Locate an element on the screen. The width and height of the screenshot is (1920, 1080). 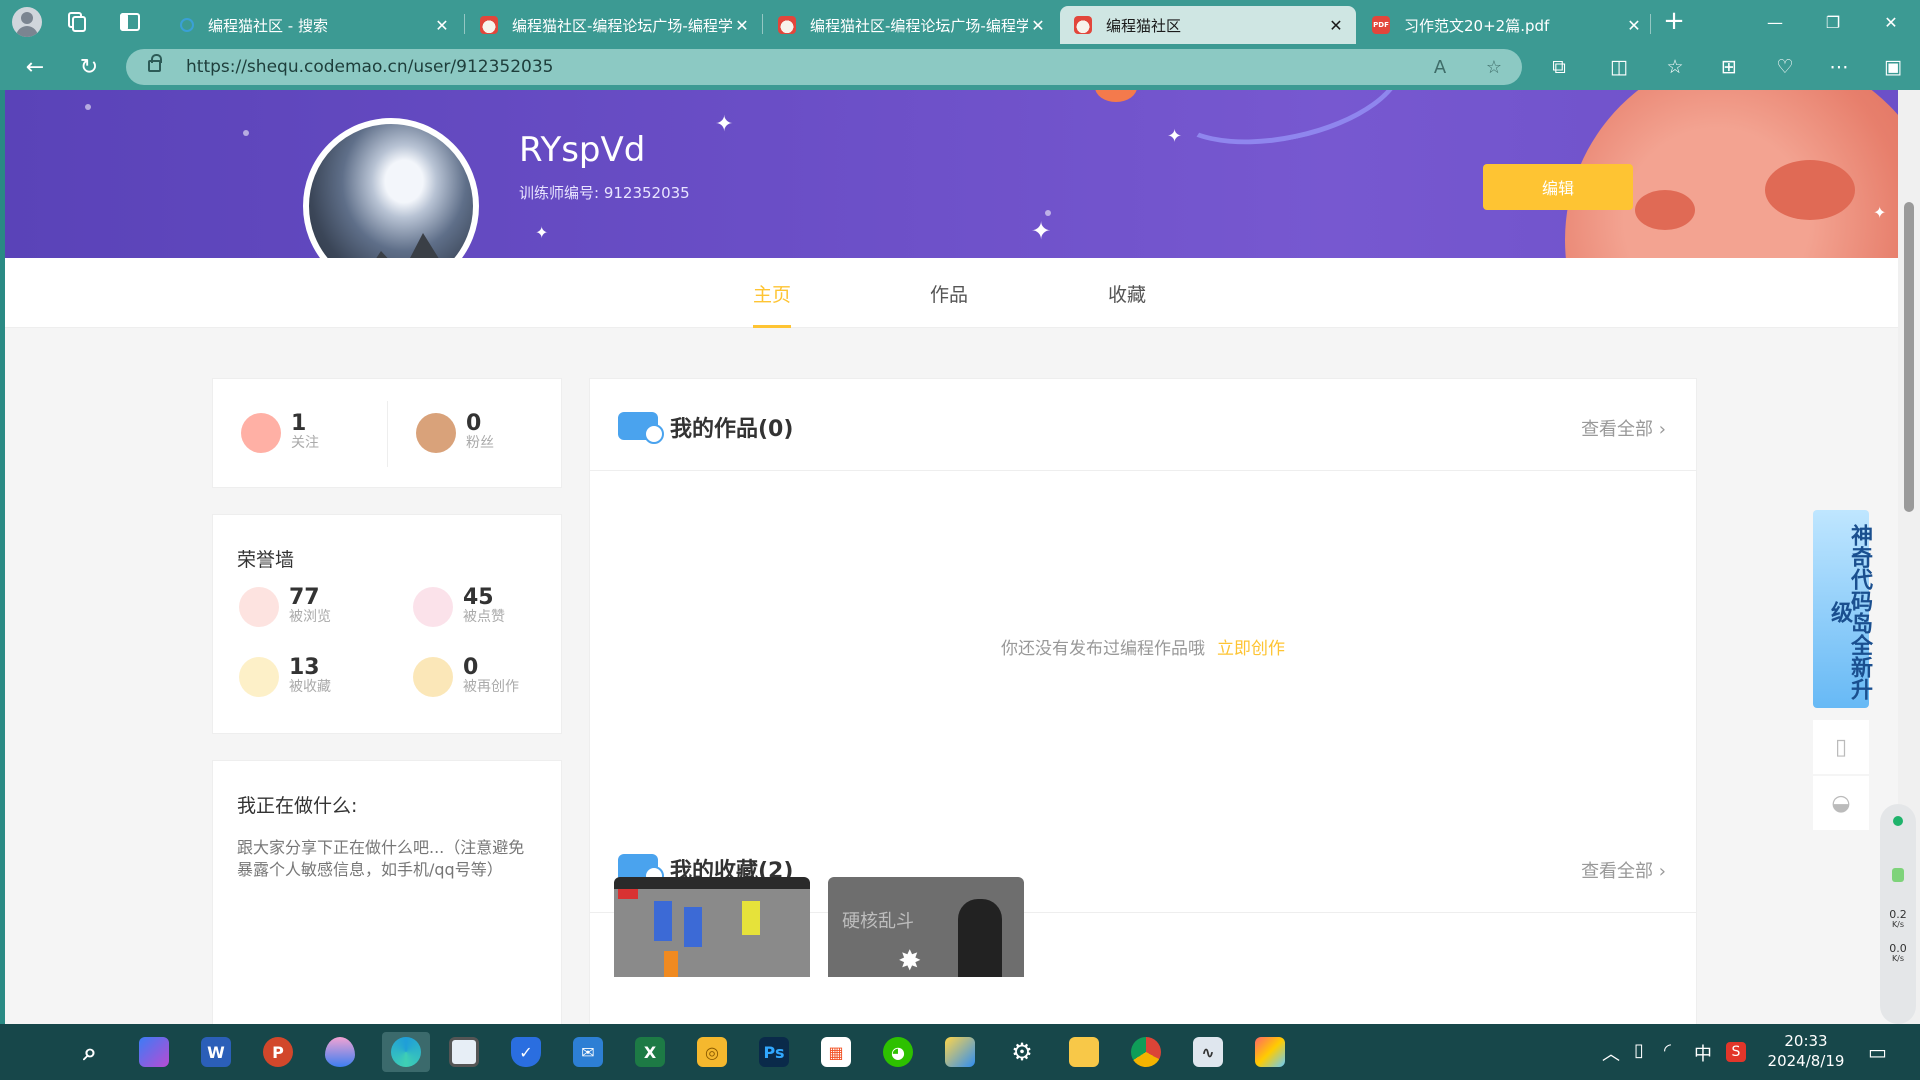
sticky-app-icon: ◎ is located at coordinates (712, 1052).